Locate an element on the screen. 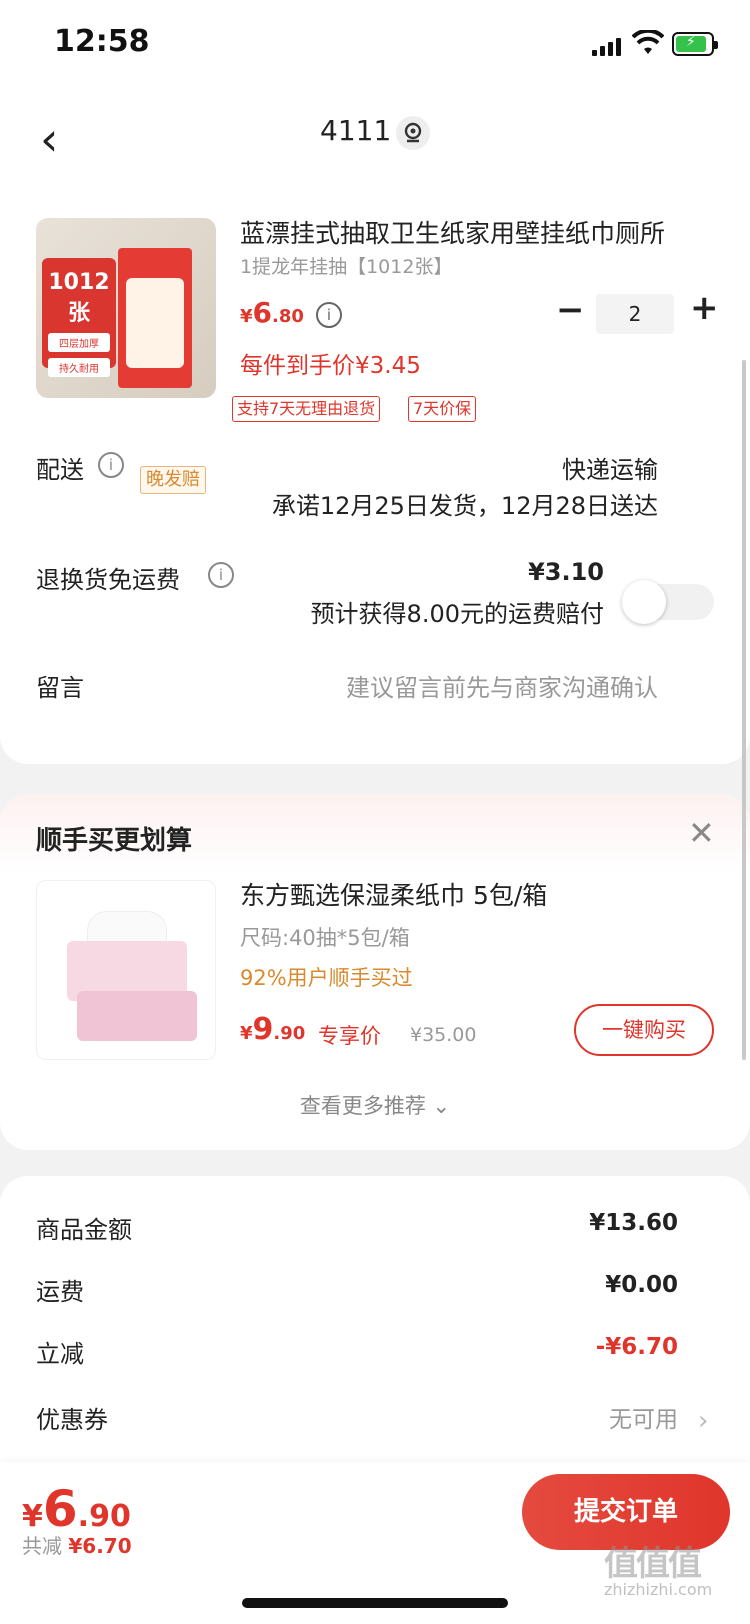  quantity-decrease-button: − is located at coordinates (570, 310).